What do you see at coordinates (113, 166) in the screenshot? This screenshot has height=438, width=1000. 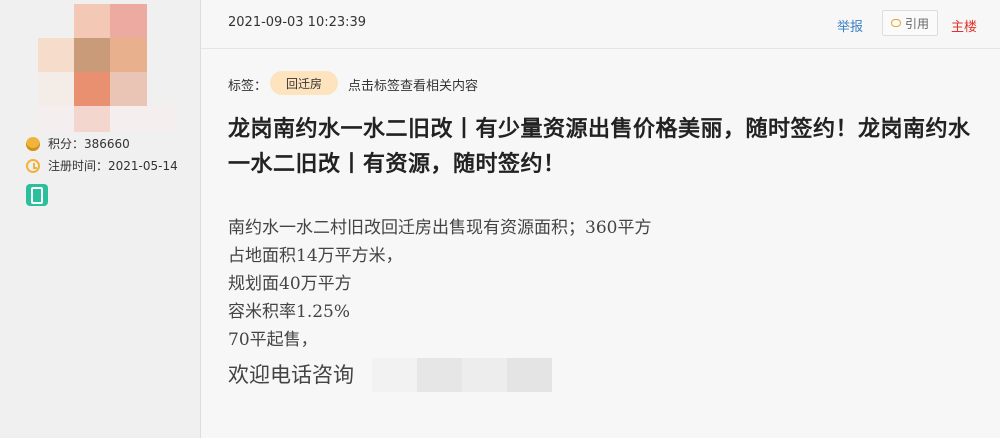 I see `register-text: 注册时间：2021-05-14` at bounding box center [113, 166].